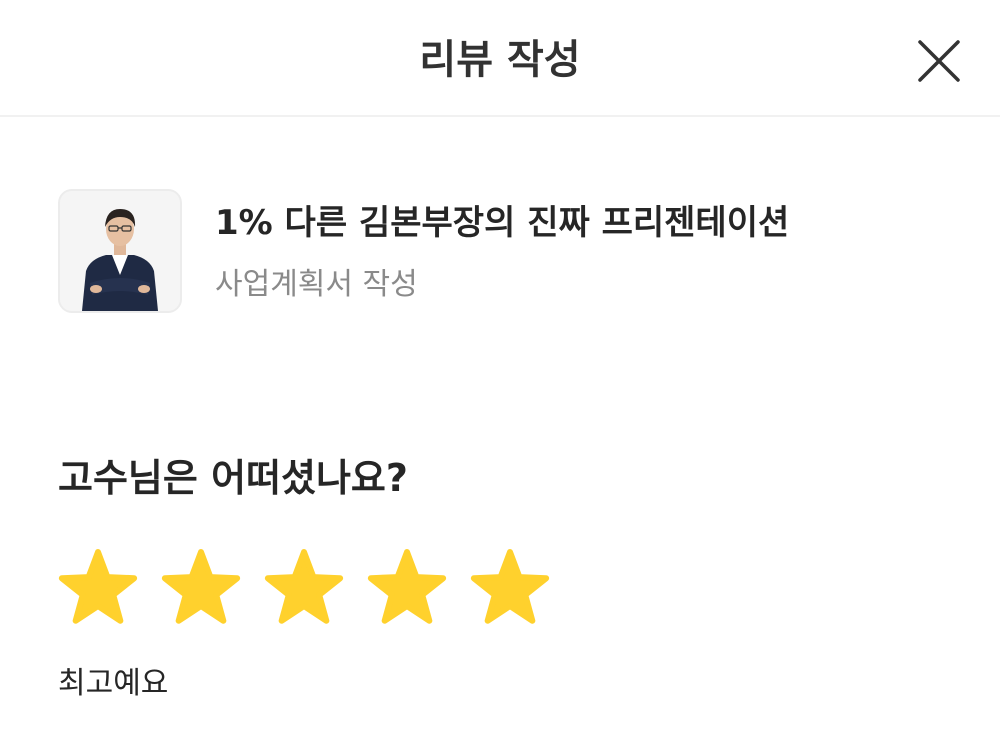 The image size is (1000, 747). I want to click on product-title: 1% 다른 김본부장의 진짜 프리젠테이션, so click(502, 223).